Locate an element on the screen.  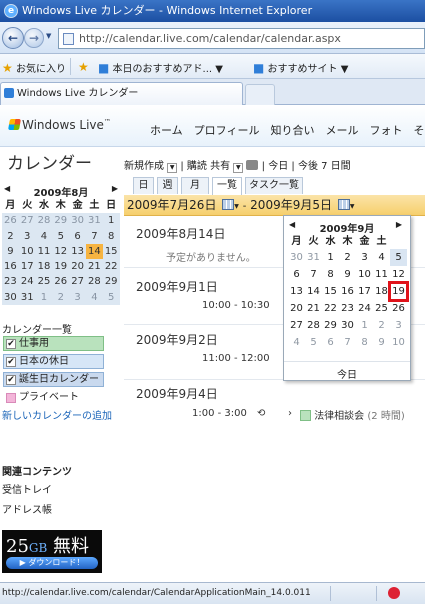
ad-download-button: ▶ ダウンロード！ is located at coordinates (52, 563).